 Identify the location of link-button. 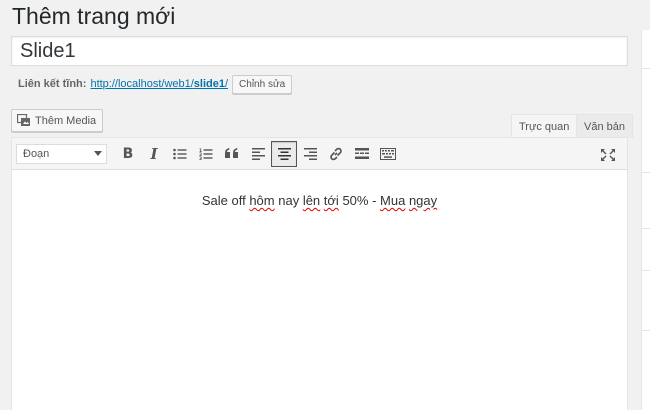
(336, 154).